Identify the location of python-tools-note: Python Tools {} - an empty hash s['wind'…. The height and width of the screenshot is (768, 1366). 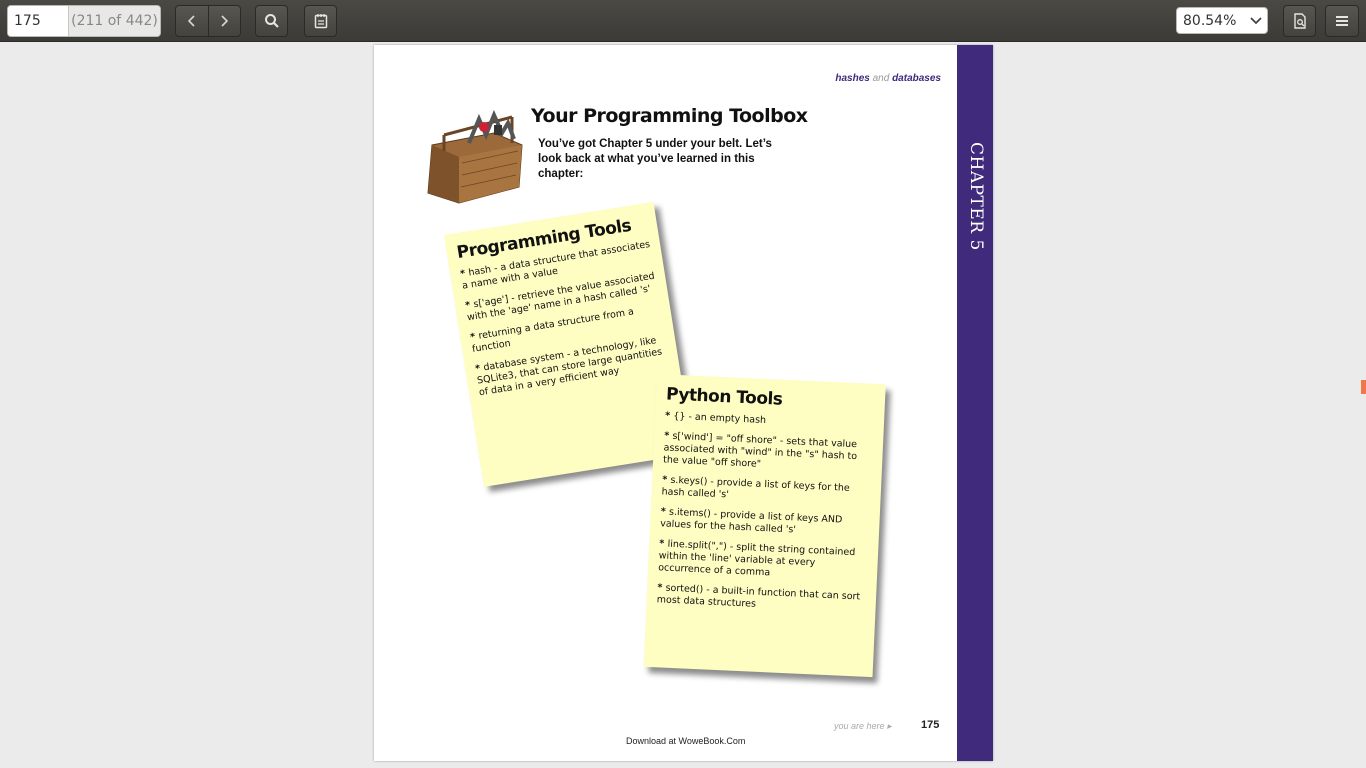
(764, 526).